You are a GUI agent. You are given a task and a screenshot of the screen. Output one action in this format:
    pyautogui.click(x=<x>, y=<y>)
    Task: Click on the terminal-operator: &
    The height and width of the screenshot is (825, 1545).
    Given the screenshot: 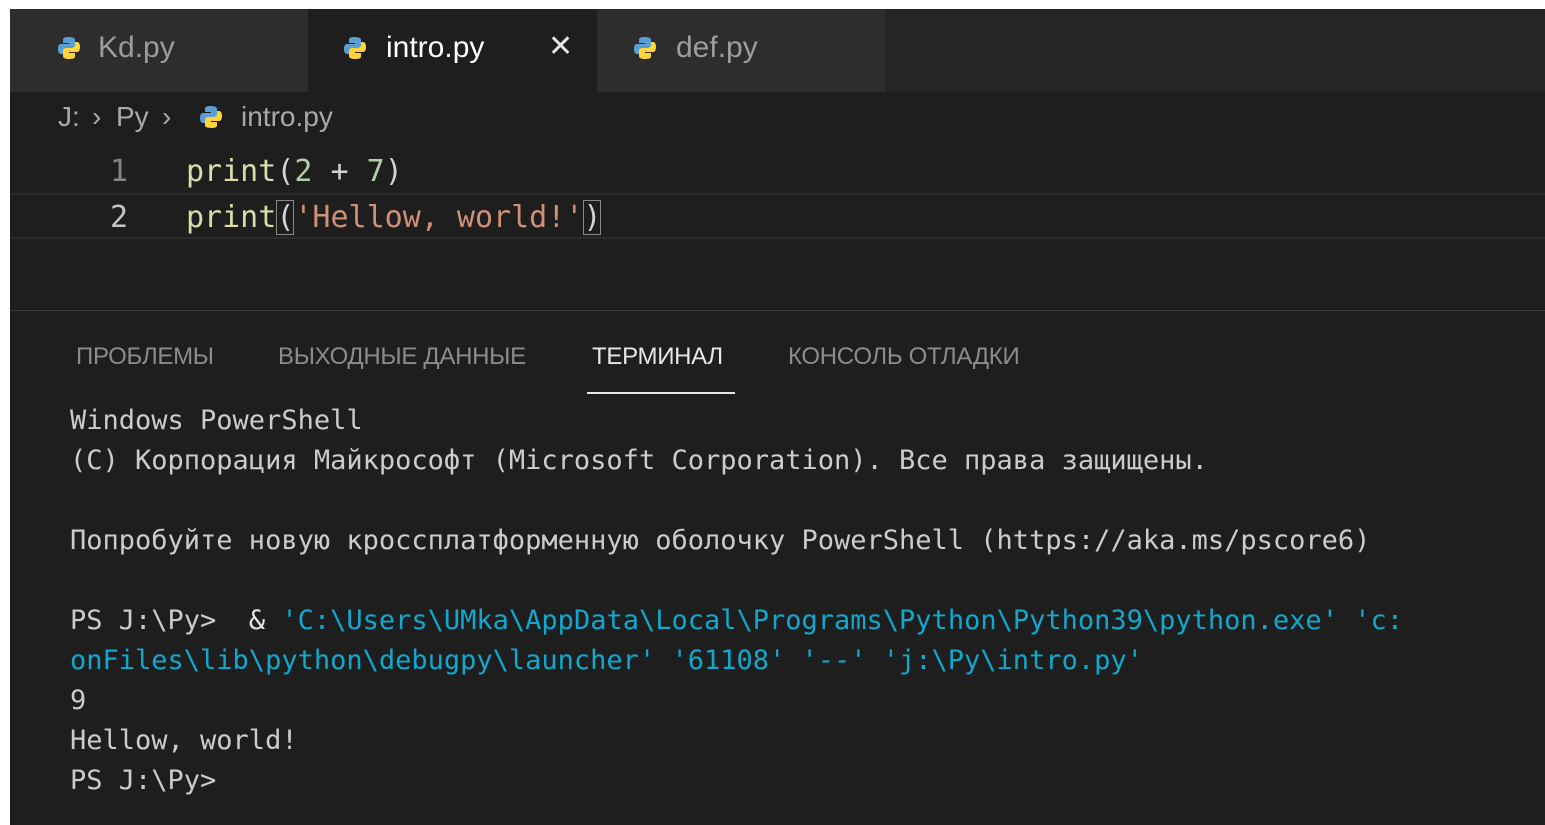 What is the action you would take?
    pyautogui.click(x=257, y=620)
    